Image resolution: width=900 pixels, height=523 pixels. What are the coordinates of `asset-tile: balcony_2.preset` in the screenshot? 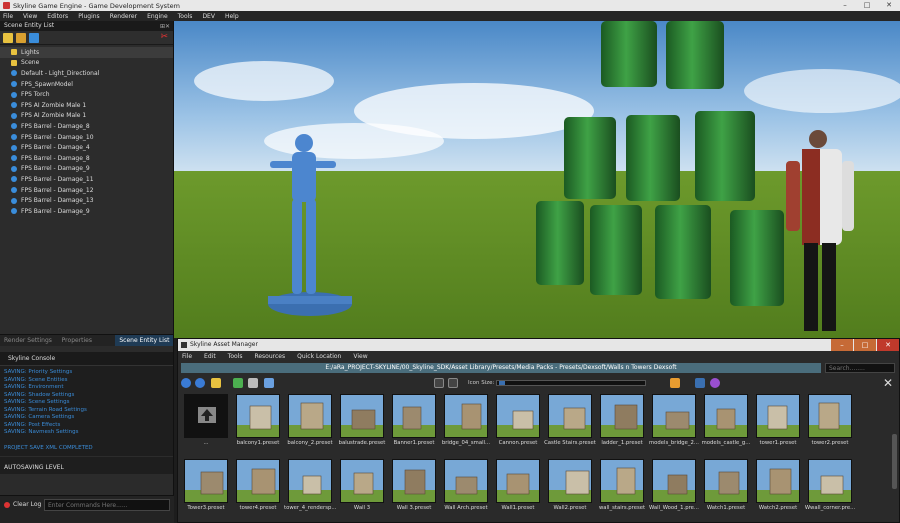 It's located at (310, 423).